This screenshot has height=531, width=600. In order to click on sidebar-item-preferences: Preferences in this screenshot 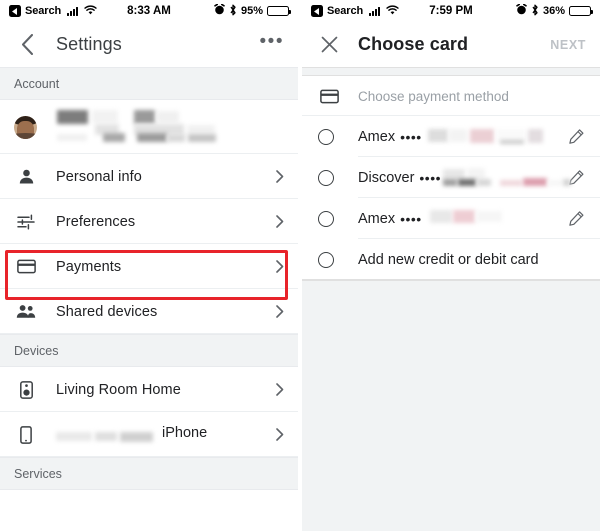, I will do `click(149, 221)`.